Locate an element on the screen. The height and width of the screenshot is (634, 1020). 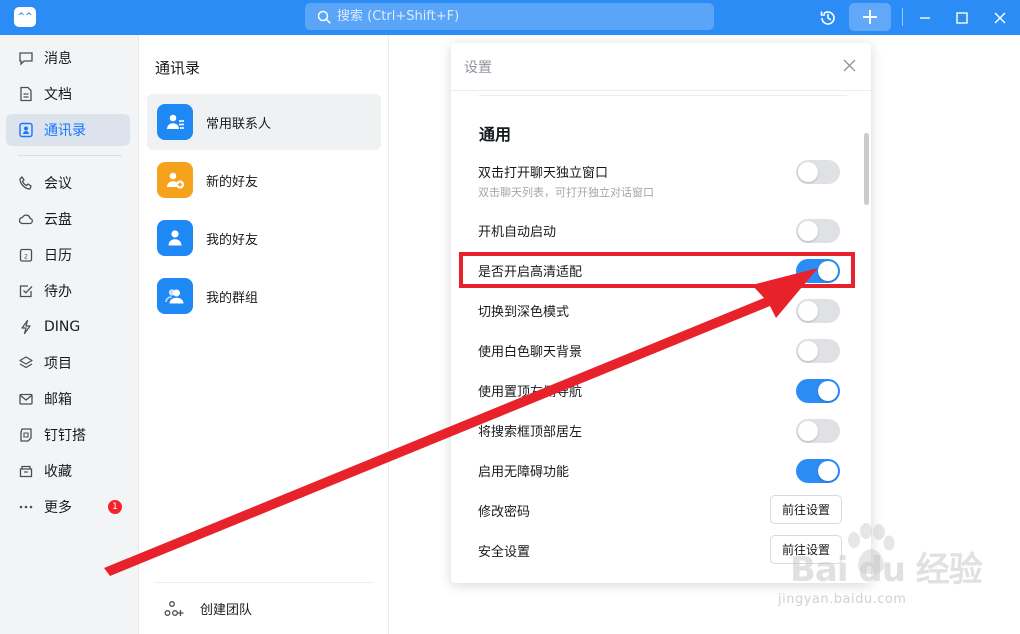
add-button is located at coordinates (870, 17).